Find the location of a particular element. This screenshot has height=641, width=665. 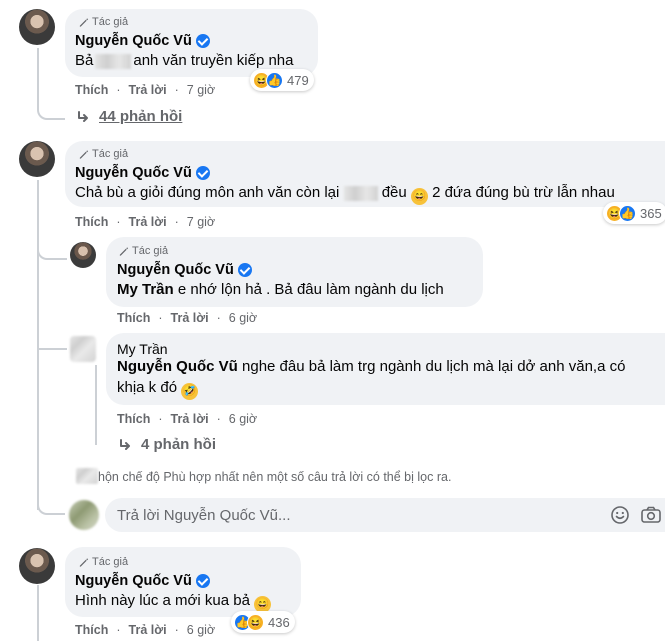

grin-emoji-icon: 😄 is located at coordinates (419, 196).